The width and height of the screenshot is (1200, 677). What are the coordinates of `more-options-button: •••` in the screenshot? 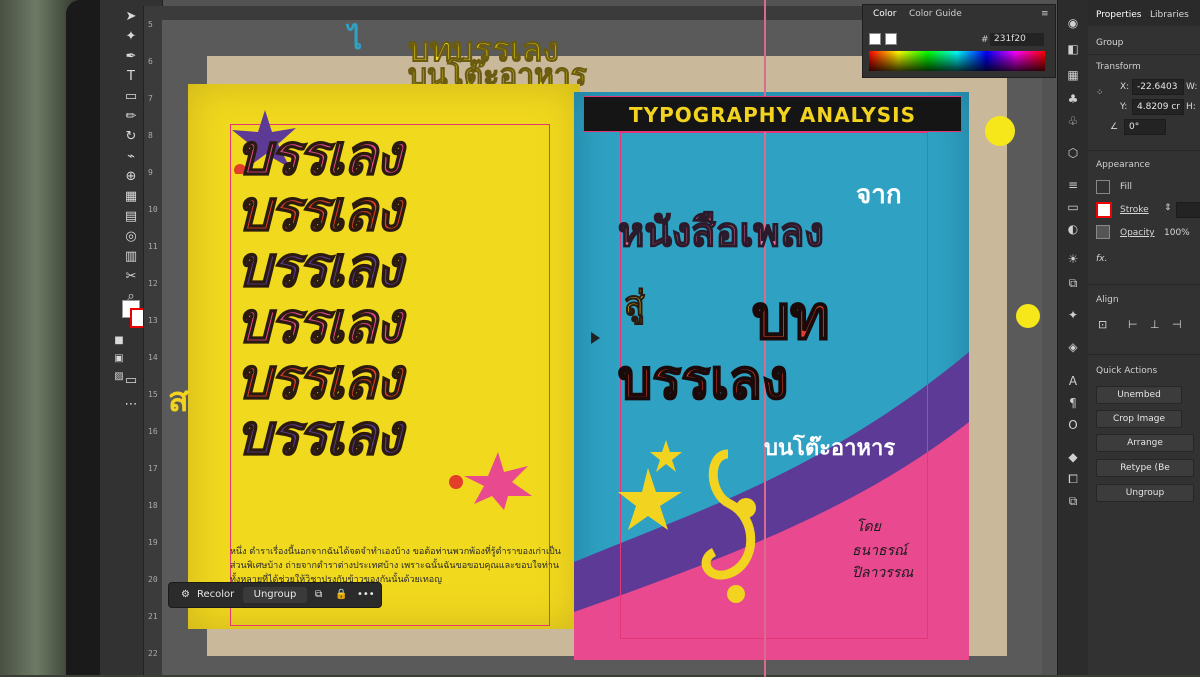 It's located at (366, 595).